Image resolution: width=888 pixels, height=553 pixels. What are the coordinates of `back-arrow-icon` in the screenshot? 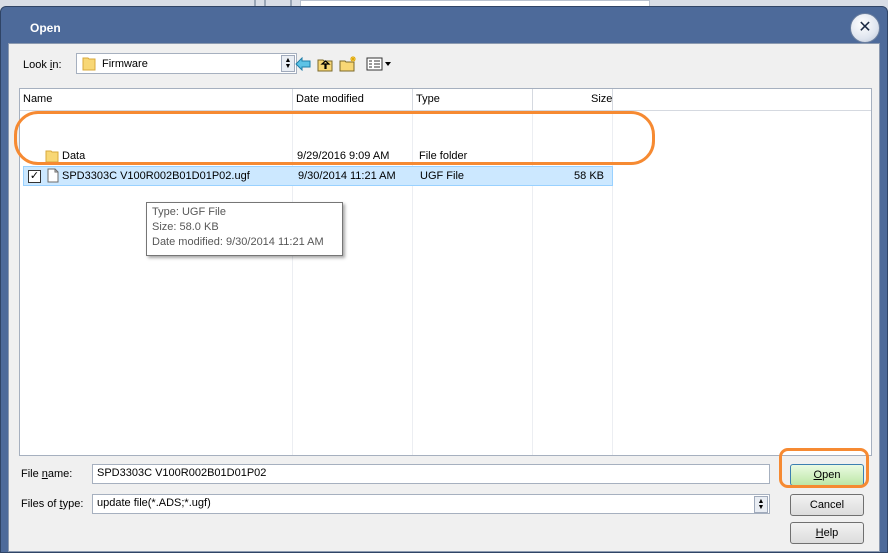 It's located at (303, 64).